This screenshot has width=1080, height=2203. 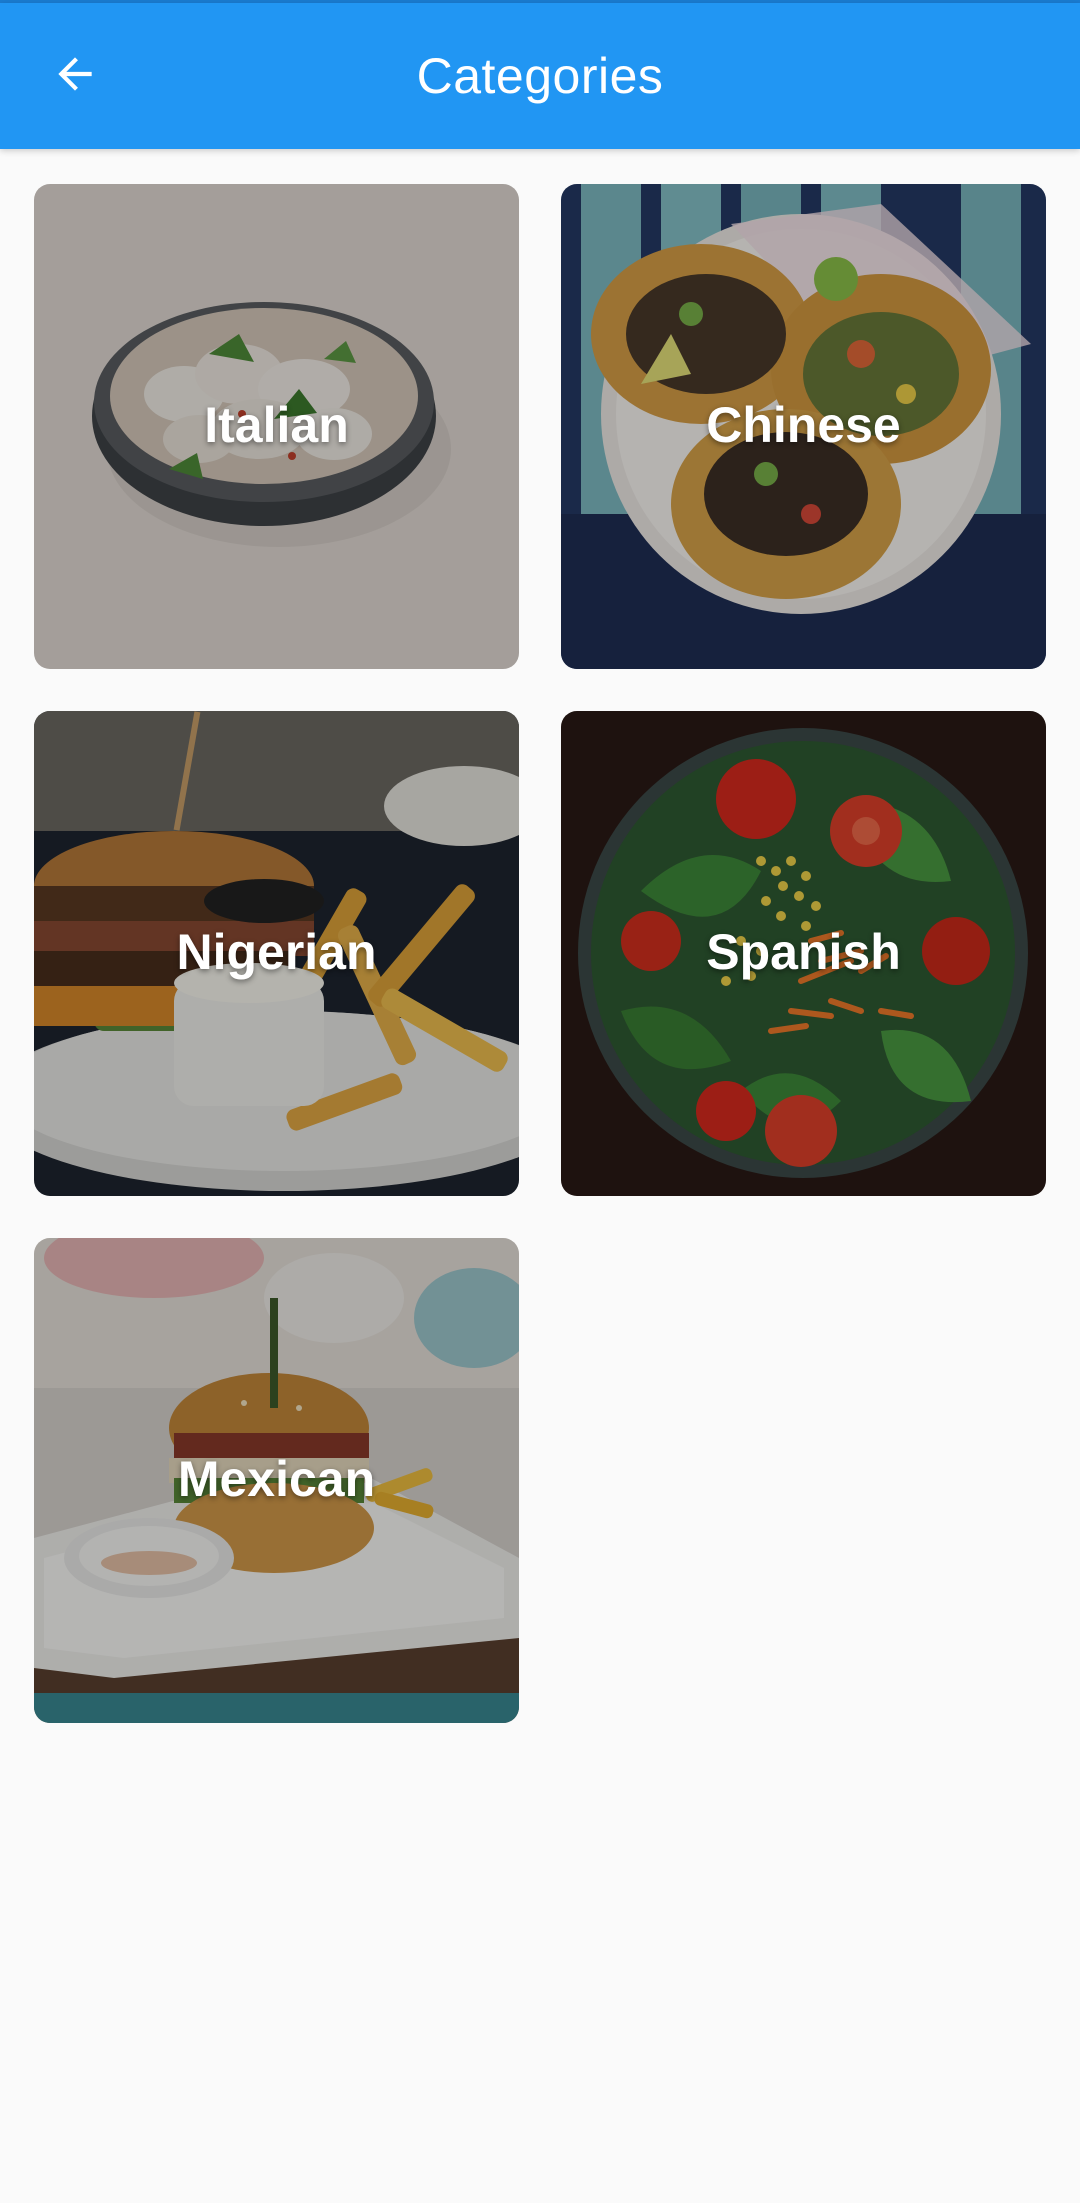 I want to click on category-label: Spanish, so click(x=803, y=952).